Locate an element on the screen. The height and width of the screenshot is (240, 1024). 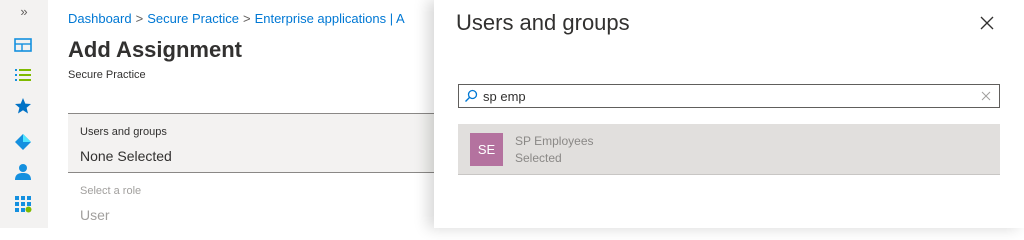
group-name: SP Employees is located at coordinates (554, 141).